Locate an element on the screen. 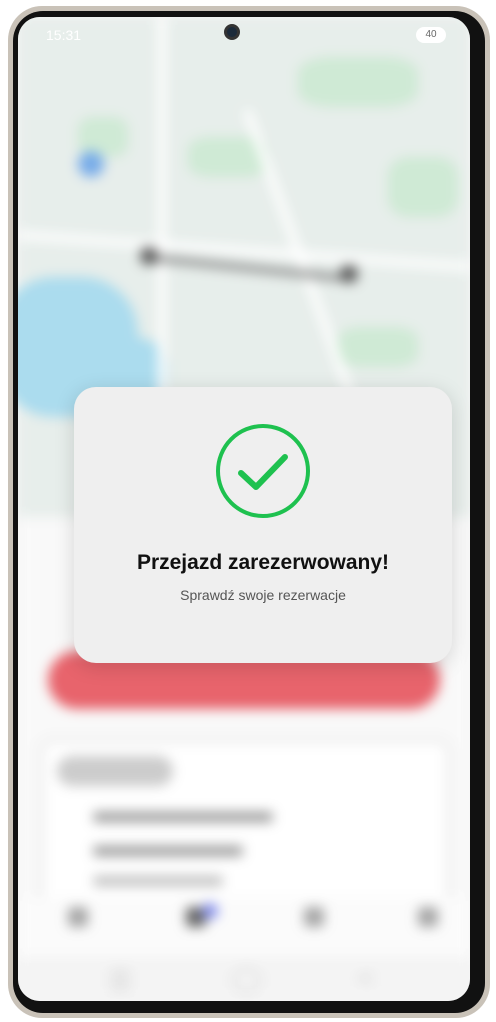  dialog-title: Przejazd zarezerwowany! is located at coordinates (263, 562).